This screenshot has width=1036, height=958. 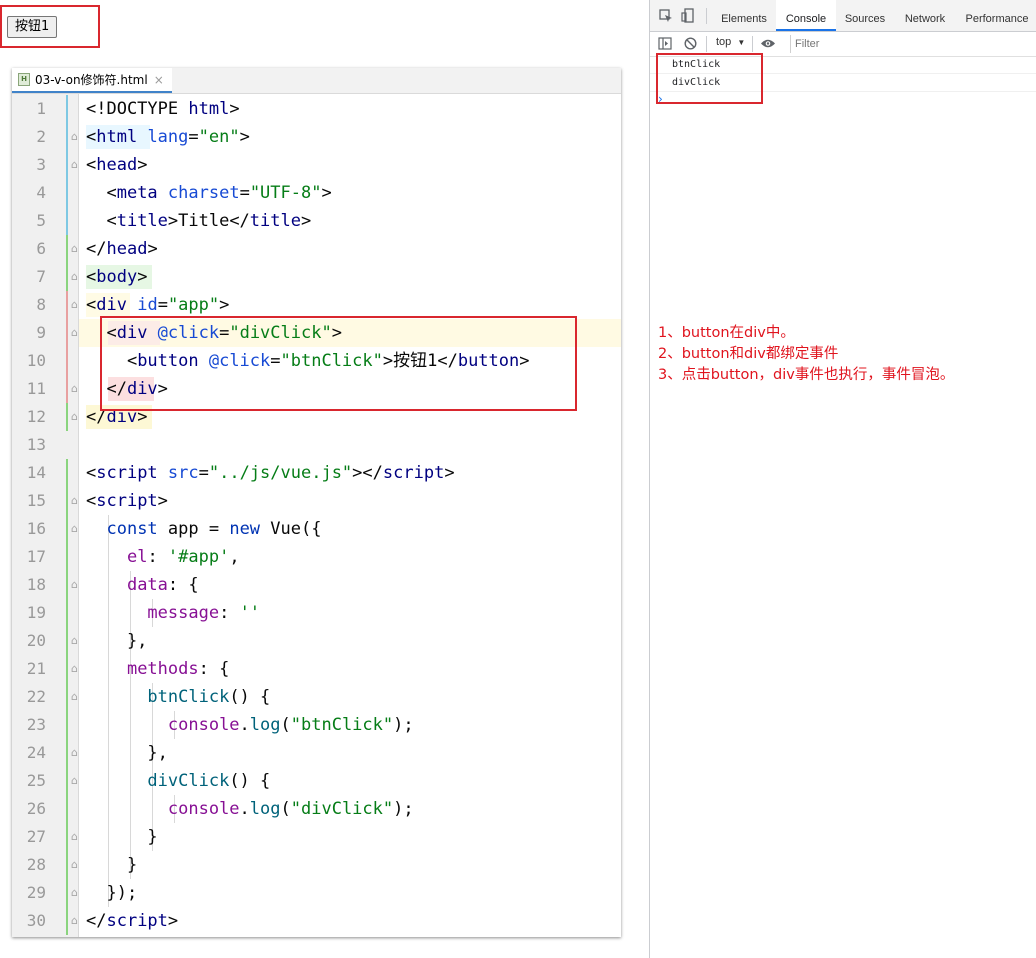 I want to click on code-token: </, so click(x=96, y=249).